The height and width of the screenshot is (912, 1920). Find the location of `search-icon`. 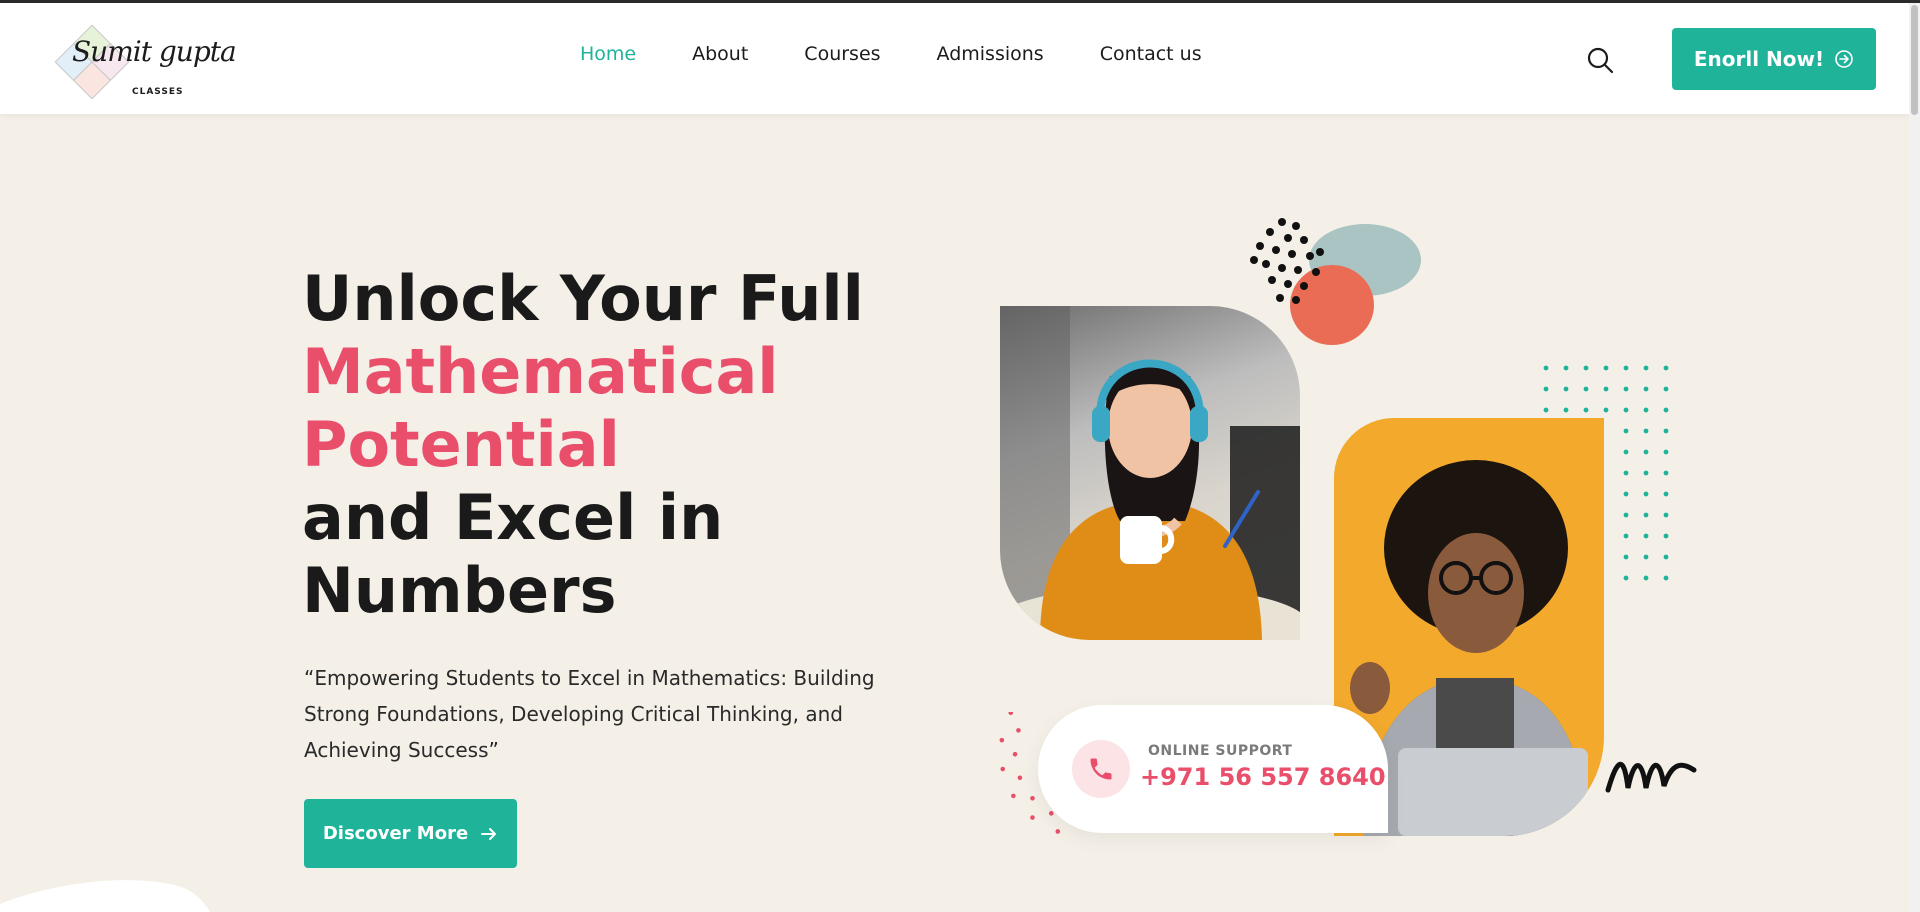

search-icon is located at coordinates (1600, 60).